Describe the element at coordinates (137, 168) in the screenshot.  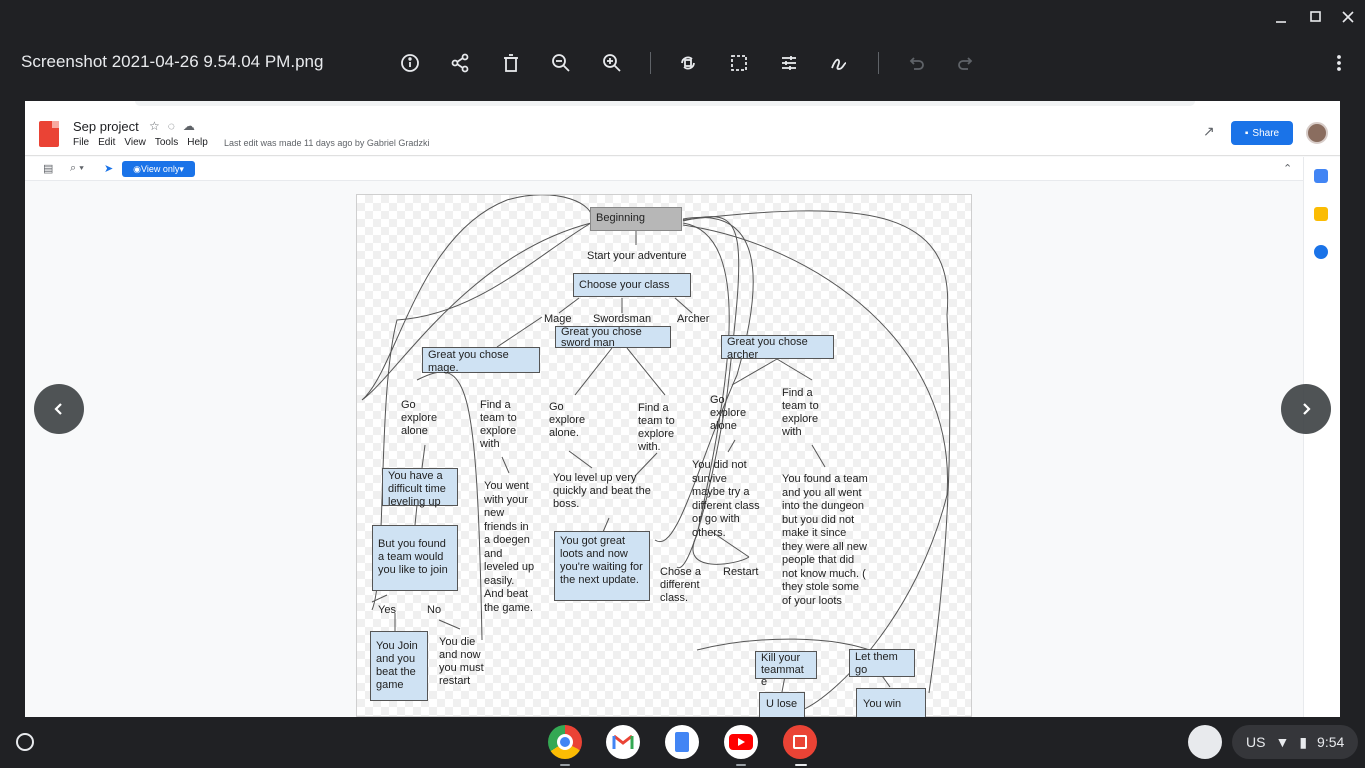
I see `eye-icon: ◉` at that location.